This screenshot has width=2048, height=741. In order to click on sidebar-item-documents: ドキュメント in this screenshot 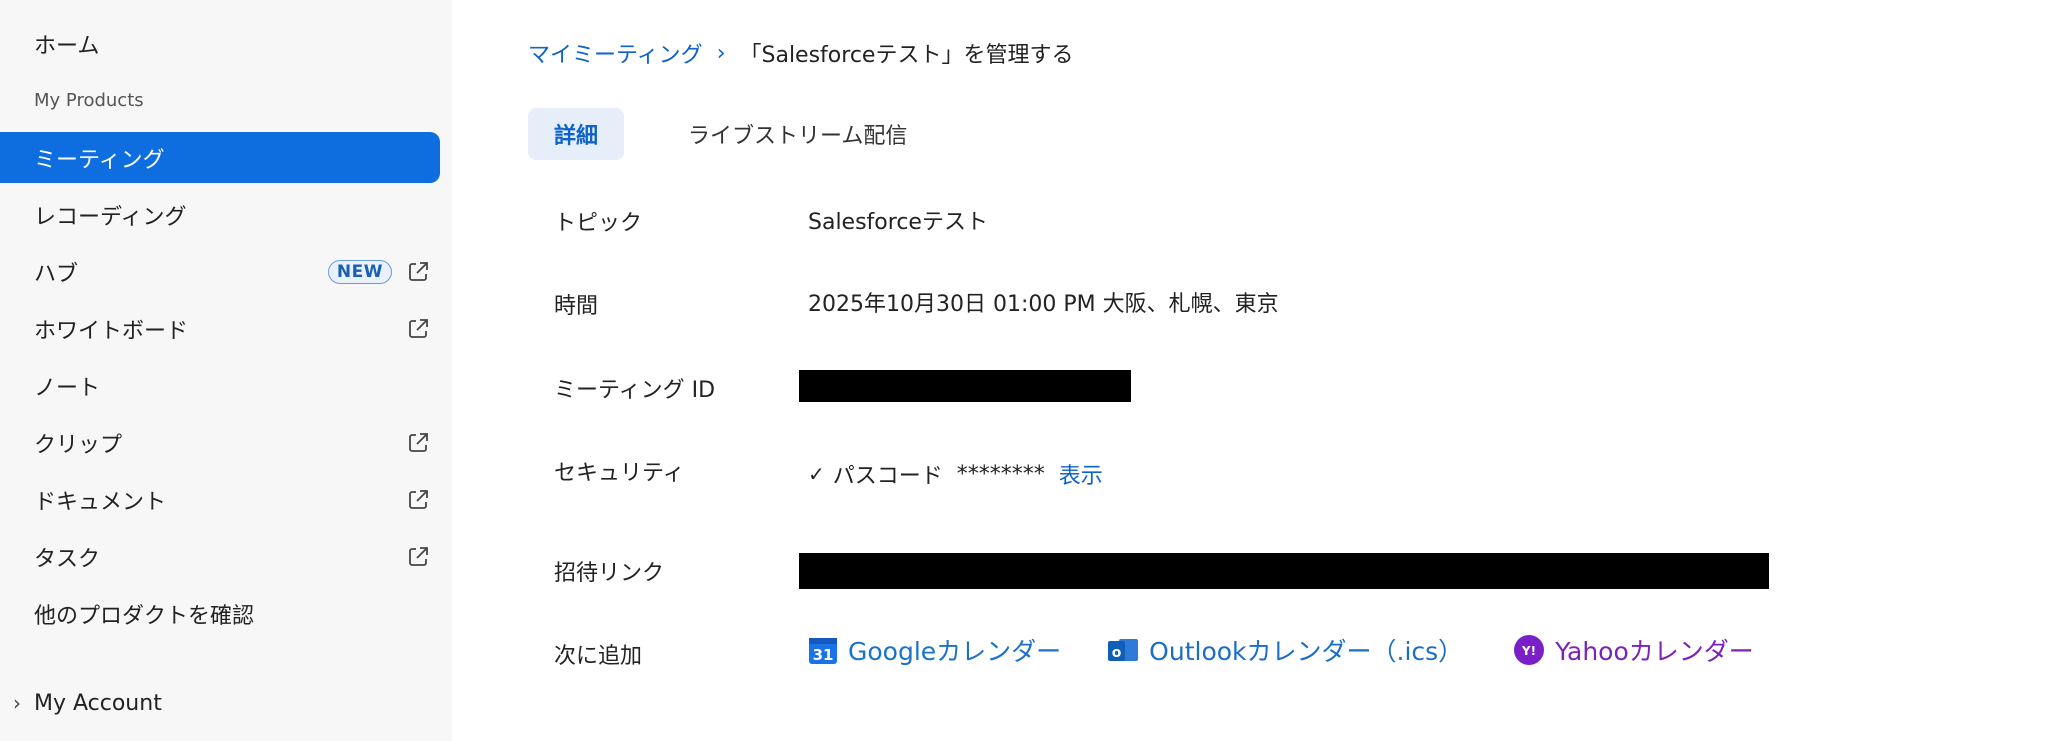, I will do `click(220, 499)`.